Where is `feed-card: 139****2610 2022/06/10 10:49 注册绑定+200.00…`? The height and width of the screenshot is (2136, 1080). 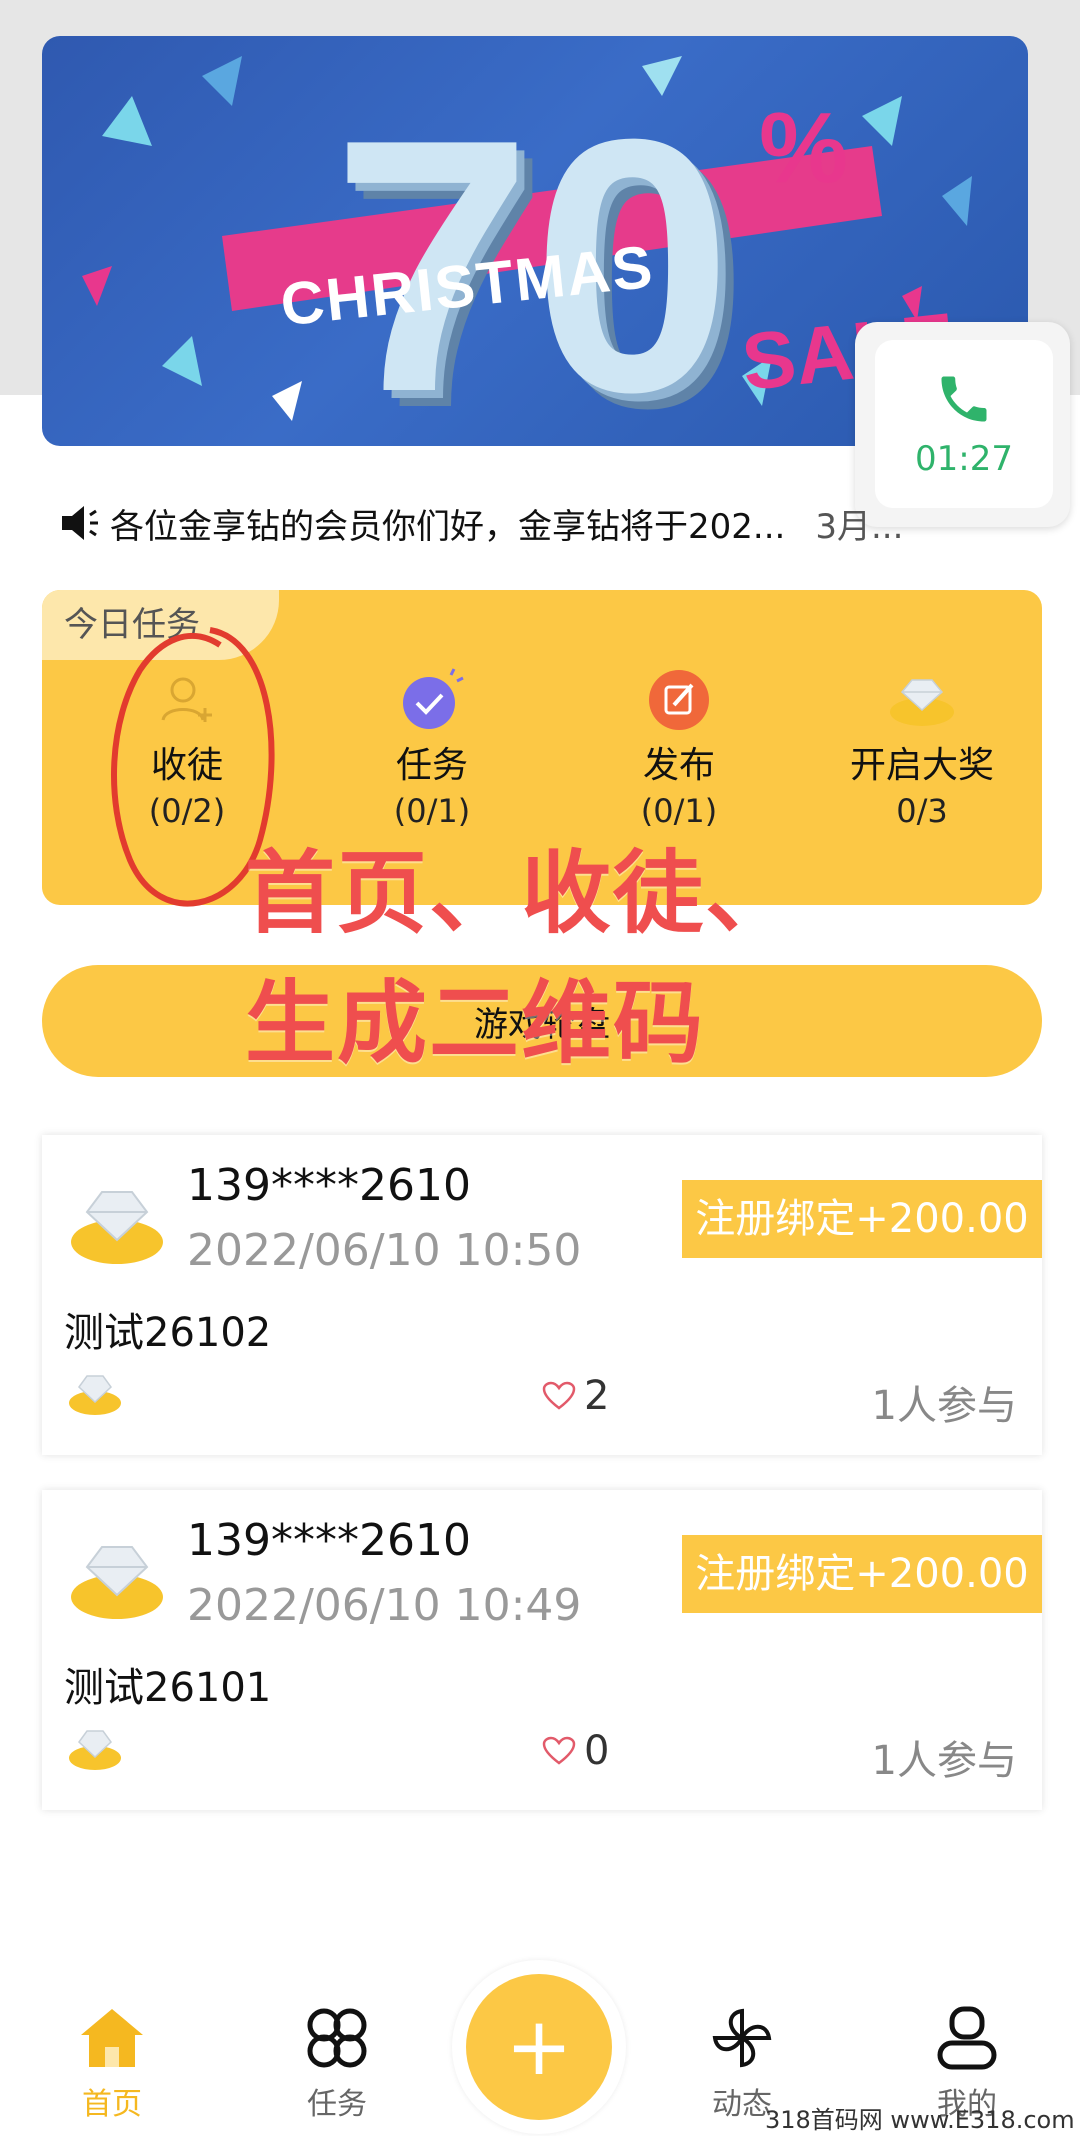 feed-card: 139****2610 2022/06/10 10:49 注册绑定+200.00… is located at coordinates (542, 1650).